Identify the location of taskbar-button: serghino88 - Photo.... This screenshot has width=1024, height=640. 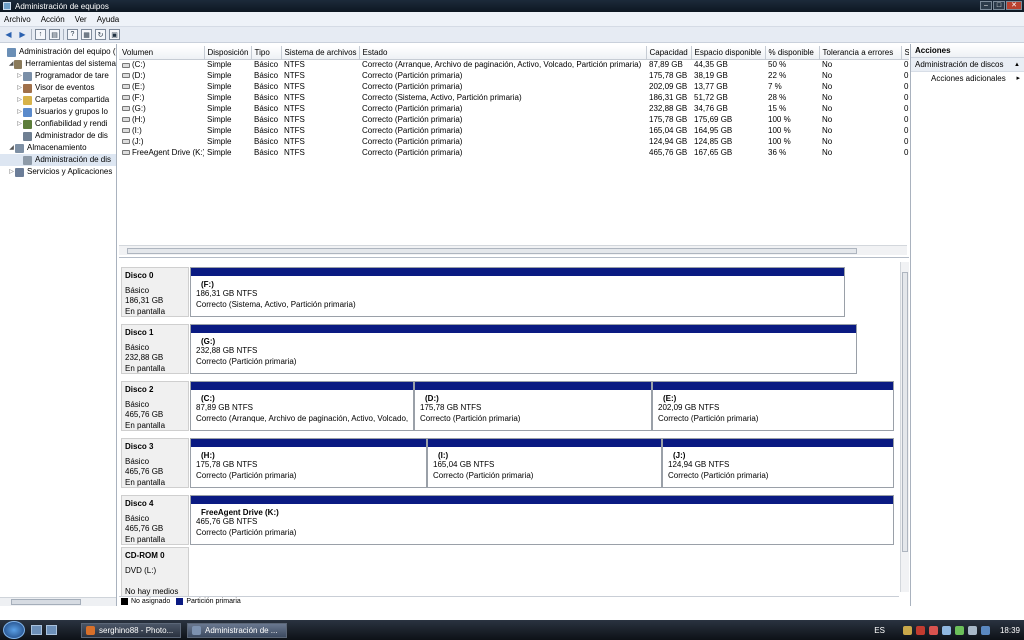
(131, 630).